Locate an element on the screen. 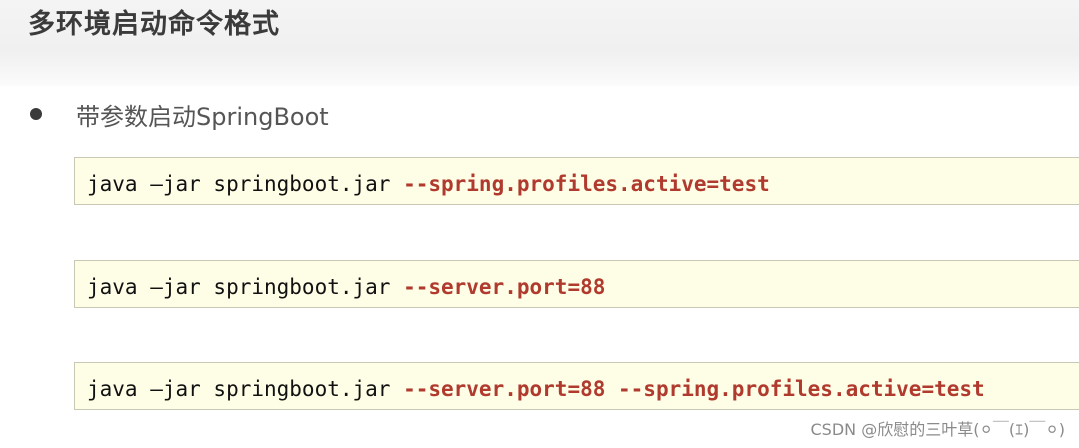 This screenshot has width=1079, height=448. bullet-text: 带参数启动SpringBoot is located at coordinates (202, 117).